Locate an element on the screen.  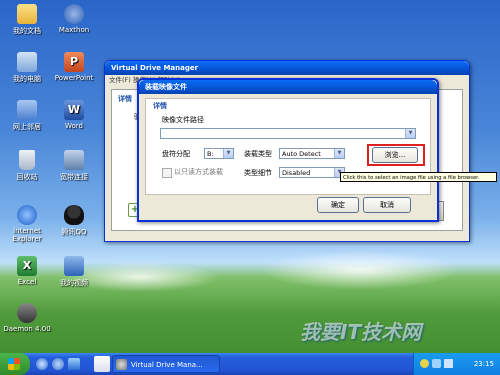
mount-type-combo: Auto Detect ▼ is located at coordinates (312, 153).